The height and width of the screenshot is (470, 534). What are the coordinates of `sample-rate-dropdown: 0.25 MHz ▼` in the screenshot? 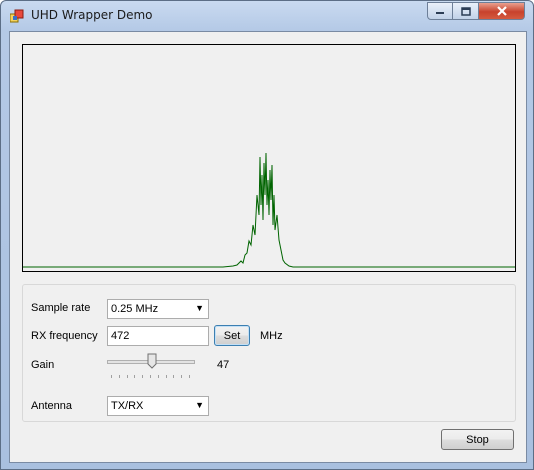 It's located at (158, 309).